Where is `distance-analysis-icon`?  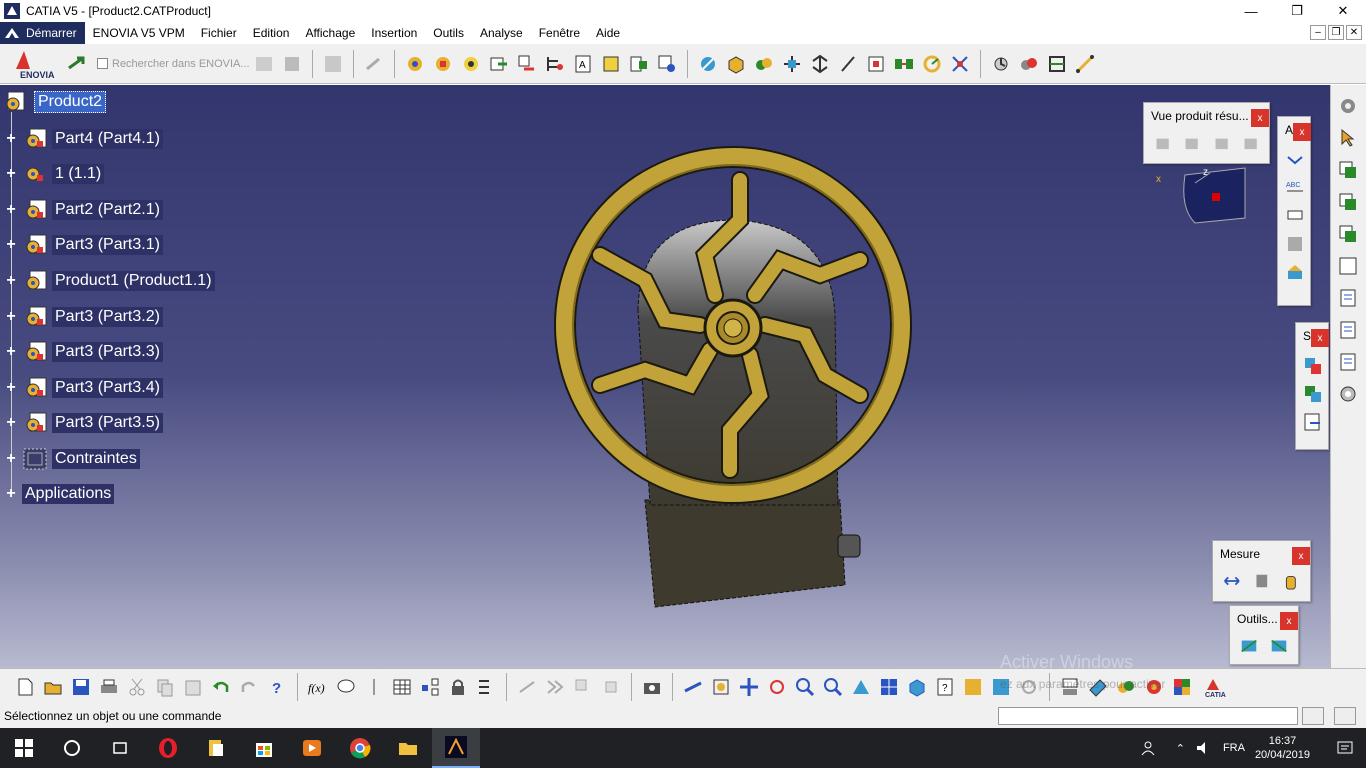
distance-analysis-icon is located at coordinates (1085, 64).